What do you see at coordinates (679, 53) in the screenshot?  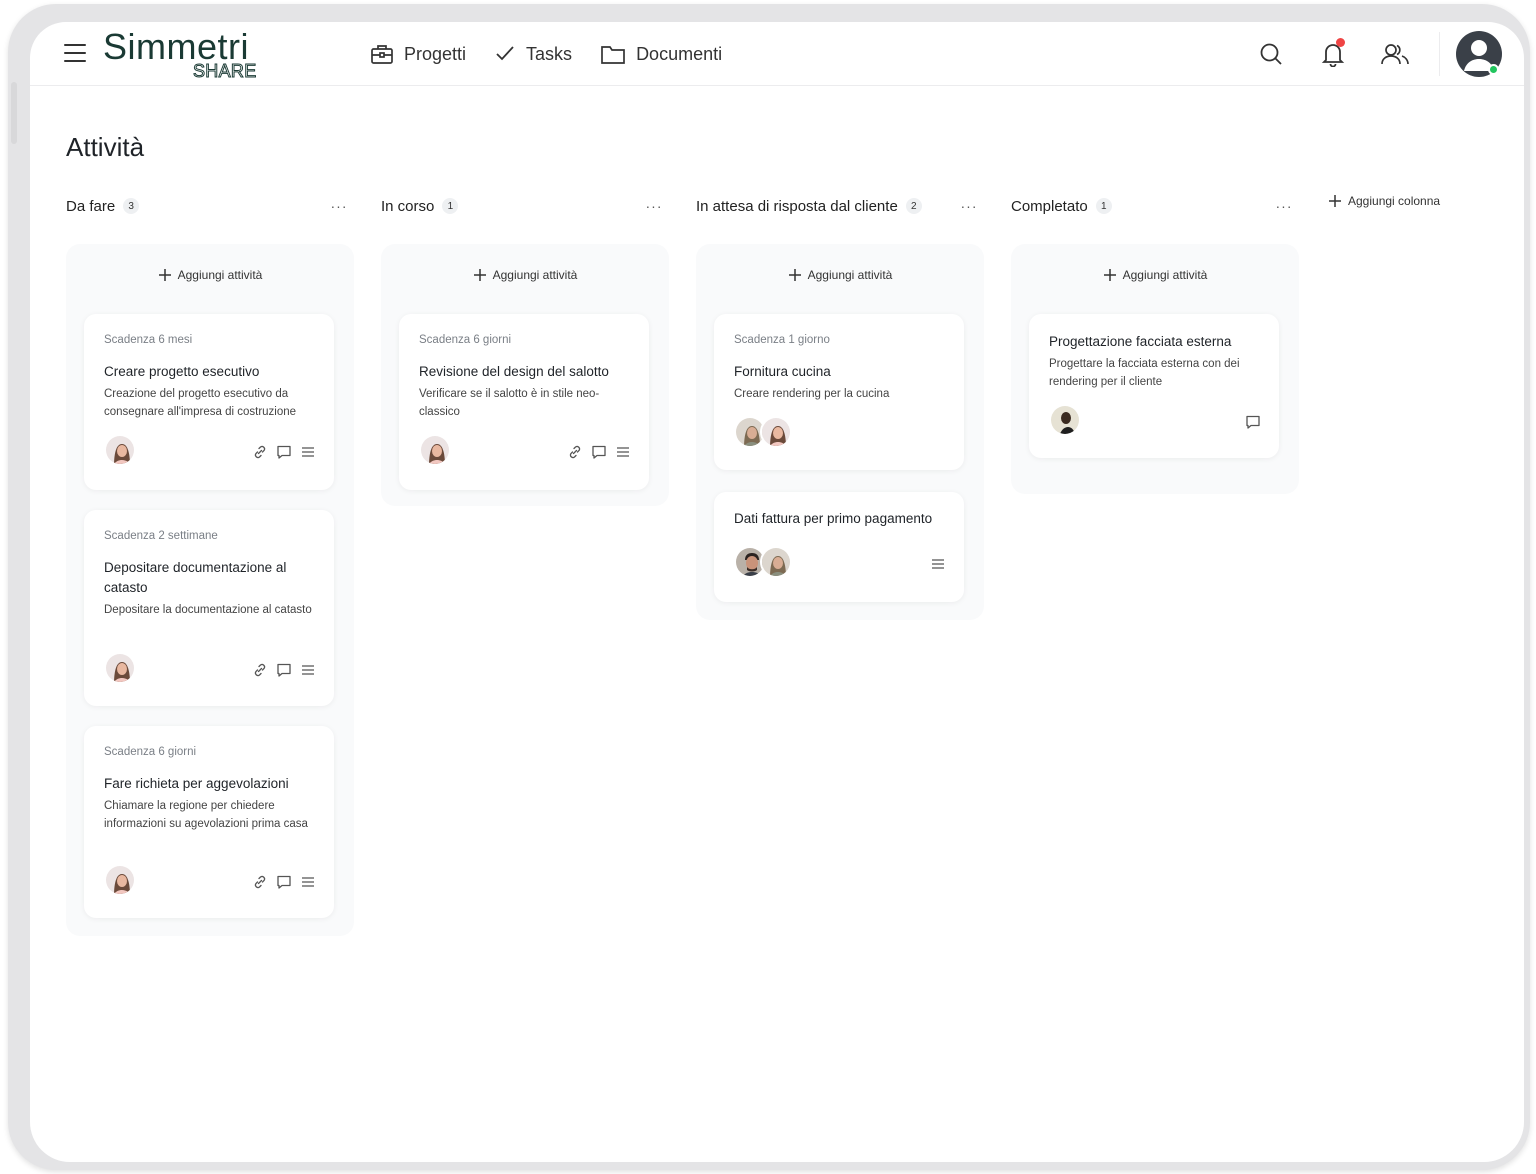 I see `nav-label-documenti: Documenti` at bounding box center [679, 53].